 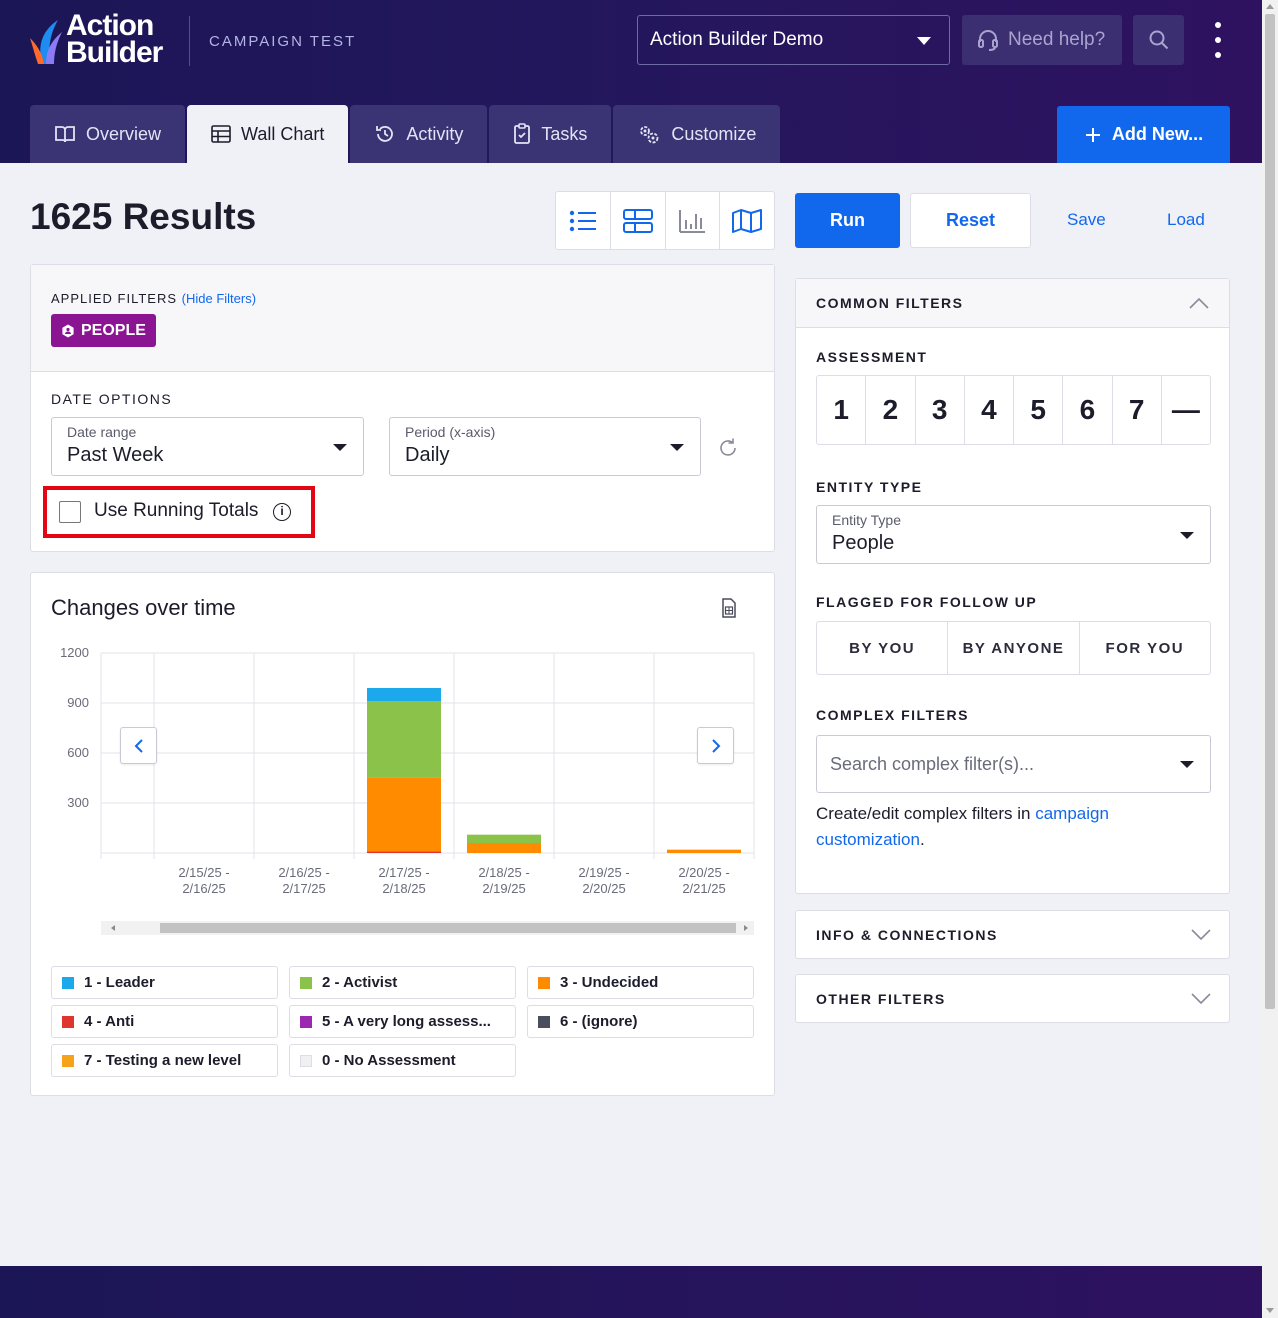 What do you see at coordinates (1270, 511) in the screenshot?
I see `scrollbar-thumb` at bounding box center [1270, 511].